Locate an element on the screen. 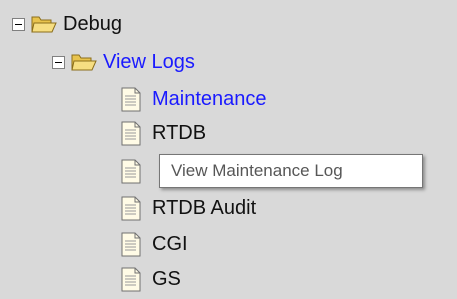 The image size is (457, 299). tree-leaf-label: Maintenance is located at coordinates (209, 99).